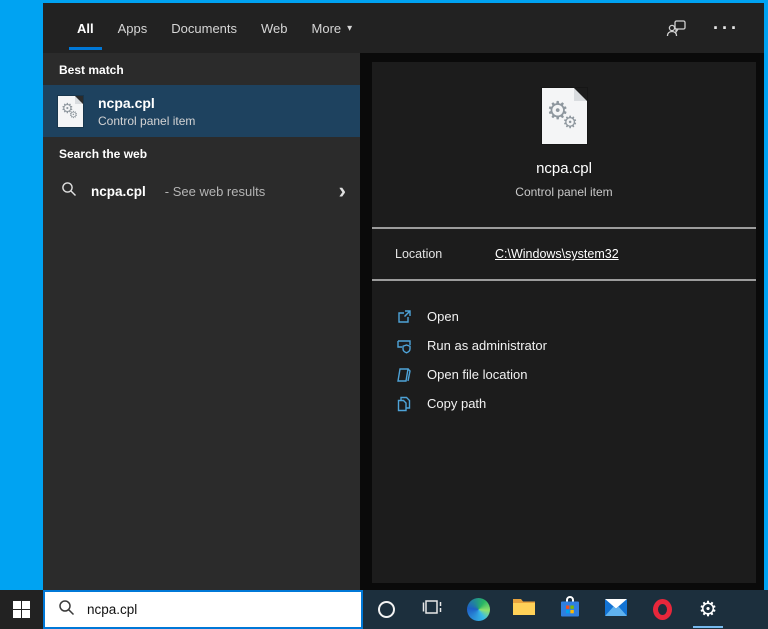 Image resolution: width=768 pixels, height=629 pixels. What do you see at coordinates (403, 316) in the screenshot?
I see `open-icon` at bounding box center [403, 316].